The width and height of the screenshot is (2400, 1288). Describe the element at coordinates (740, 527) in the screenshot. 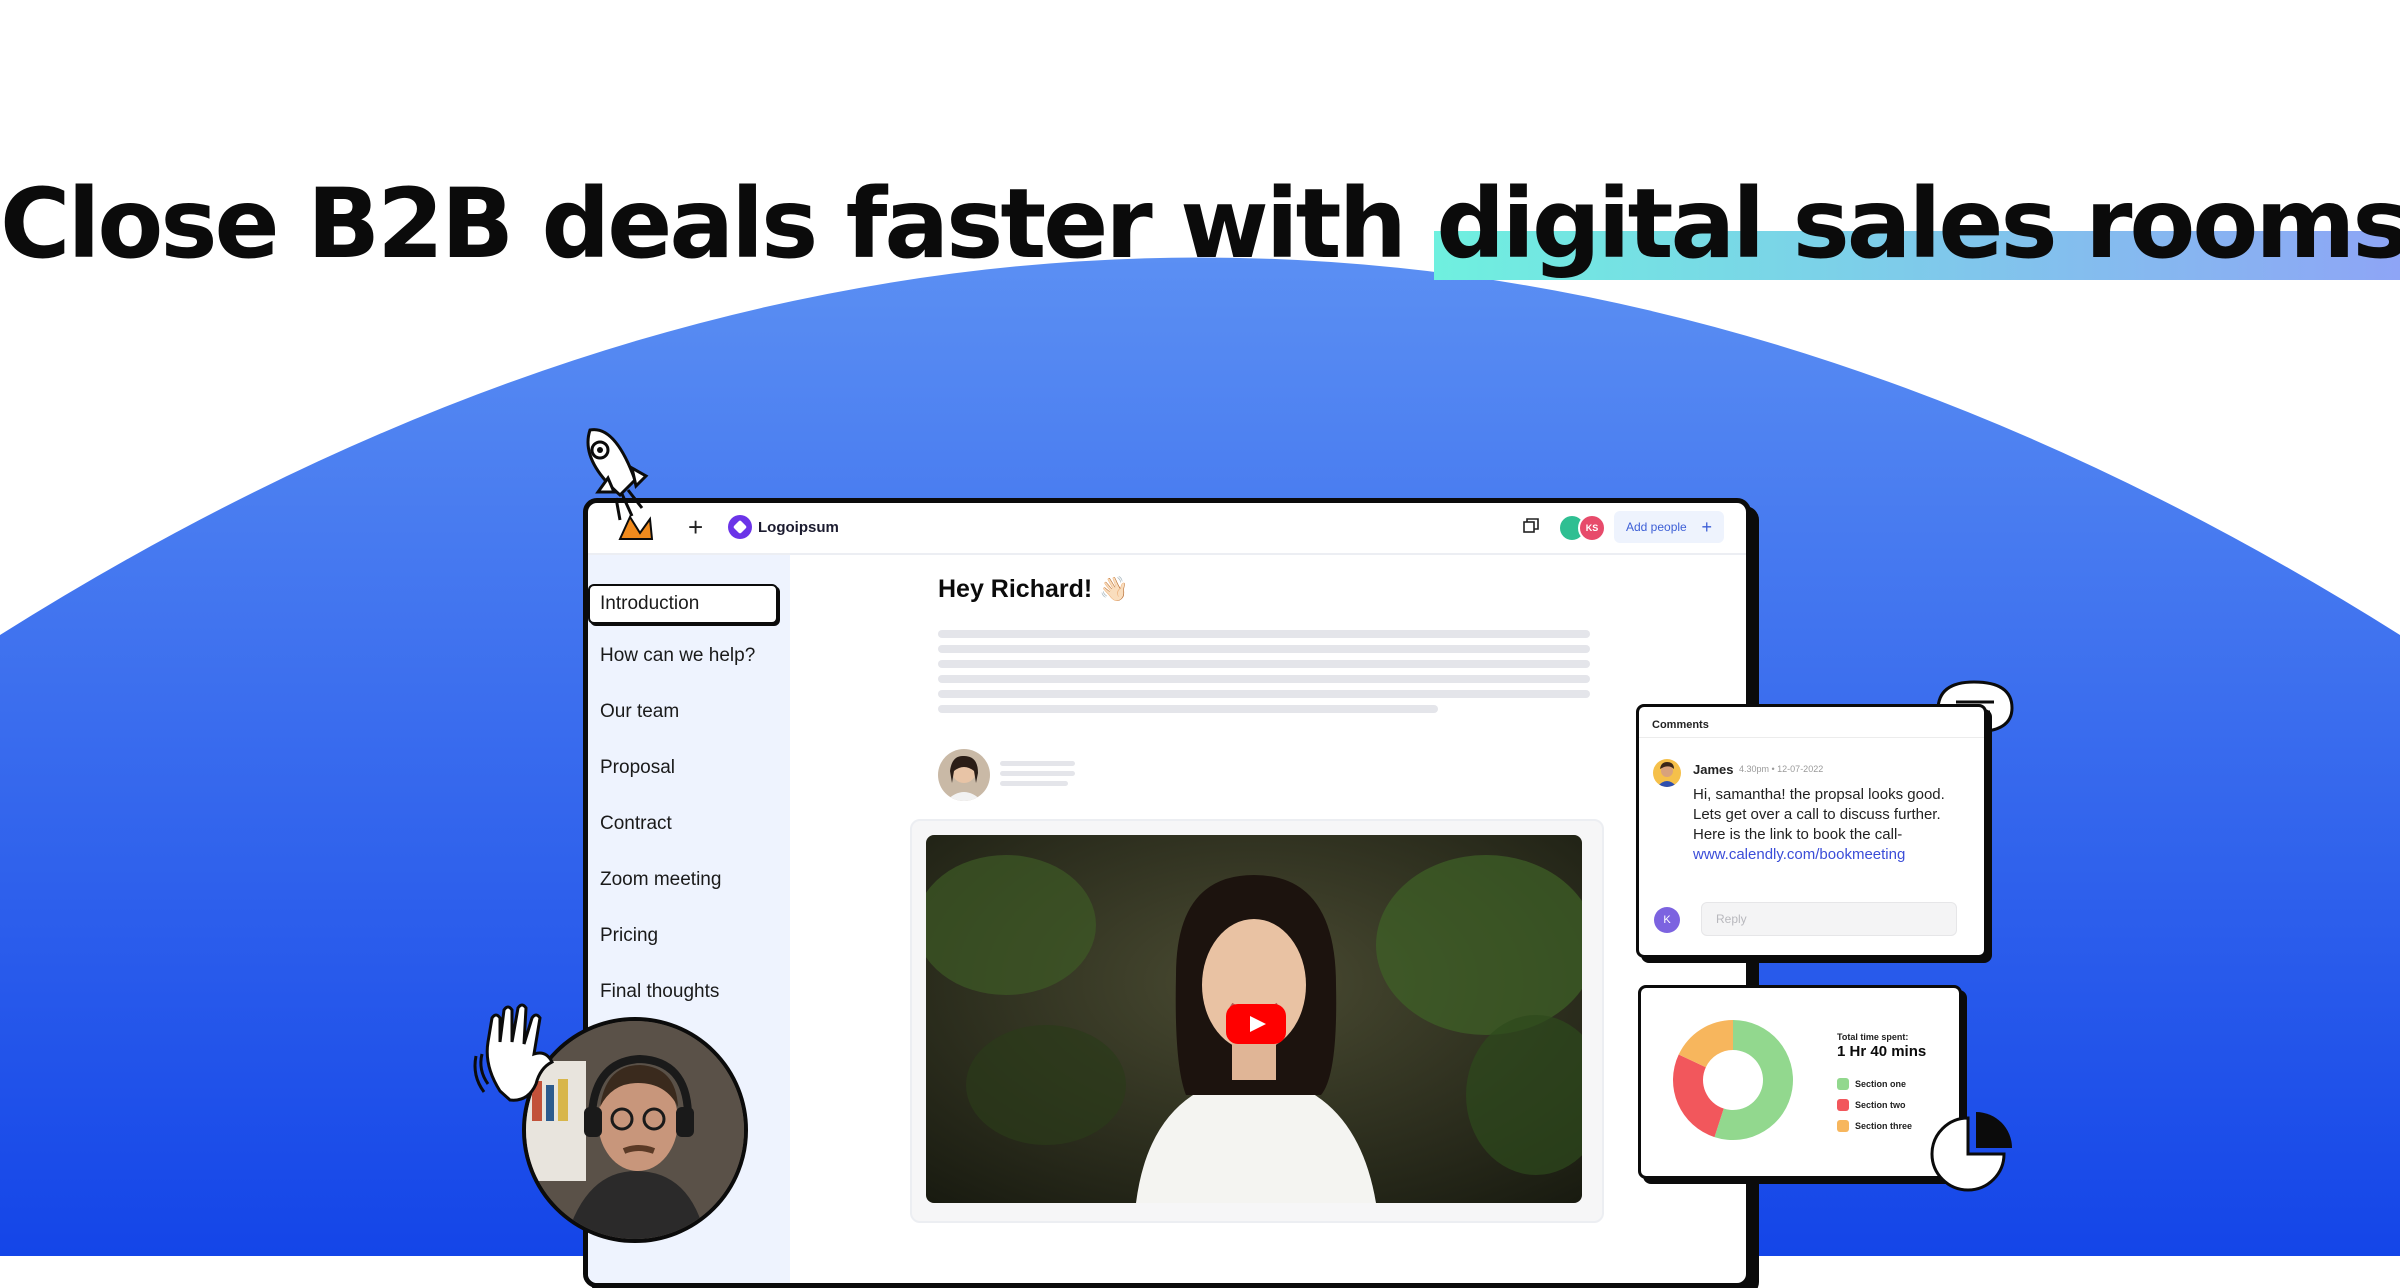

I see `logo-icon` at that location.